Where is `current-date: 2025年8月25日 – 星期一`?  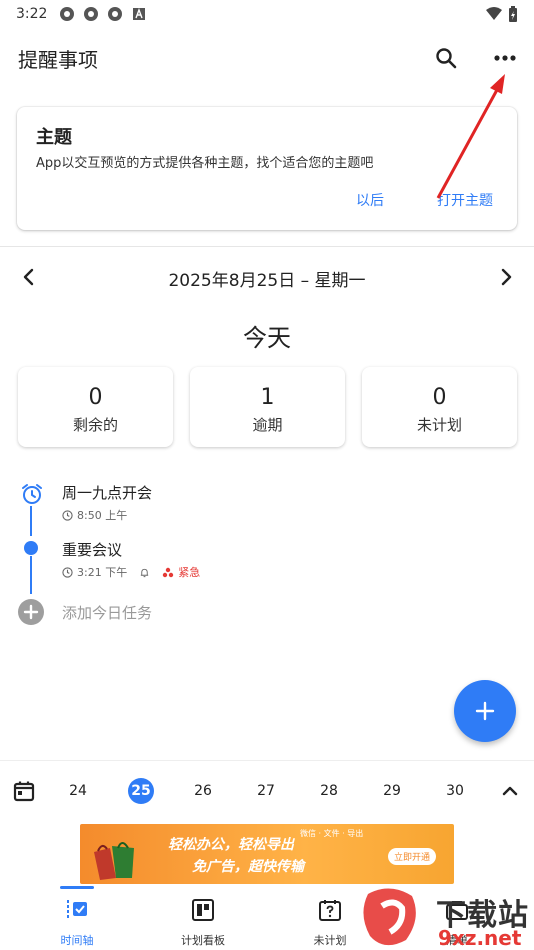
current-date: 2025年8月25日 – 星期一 is located at coordinates (267, 278).